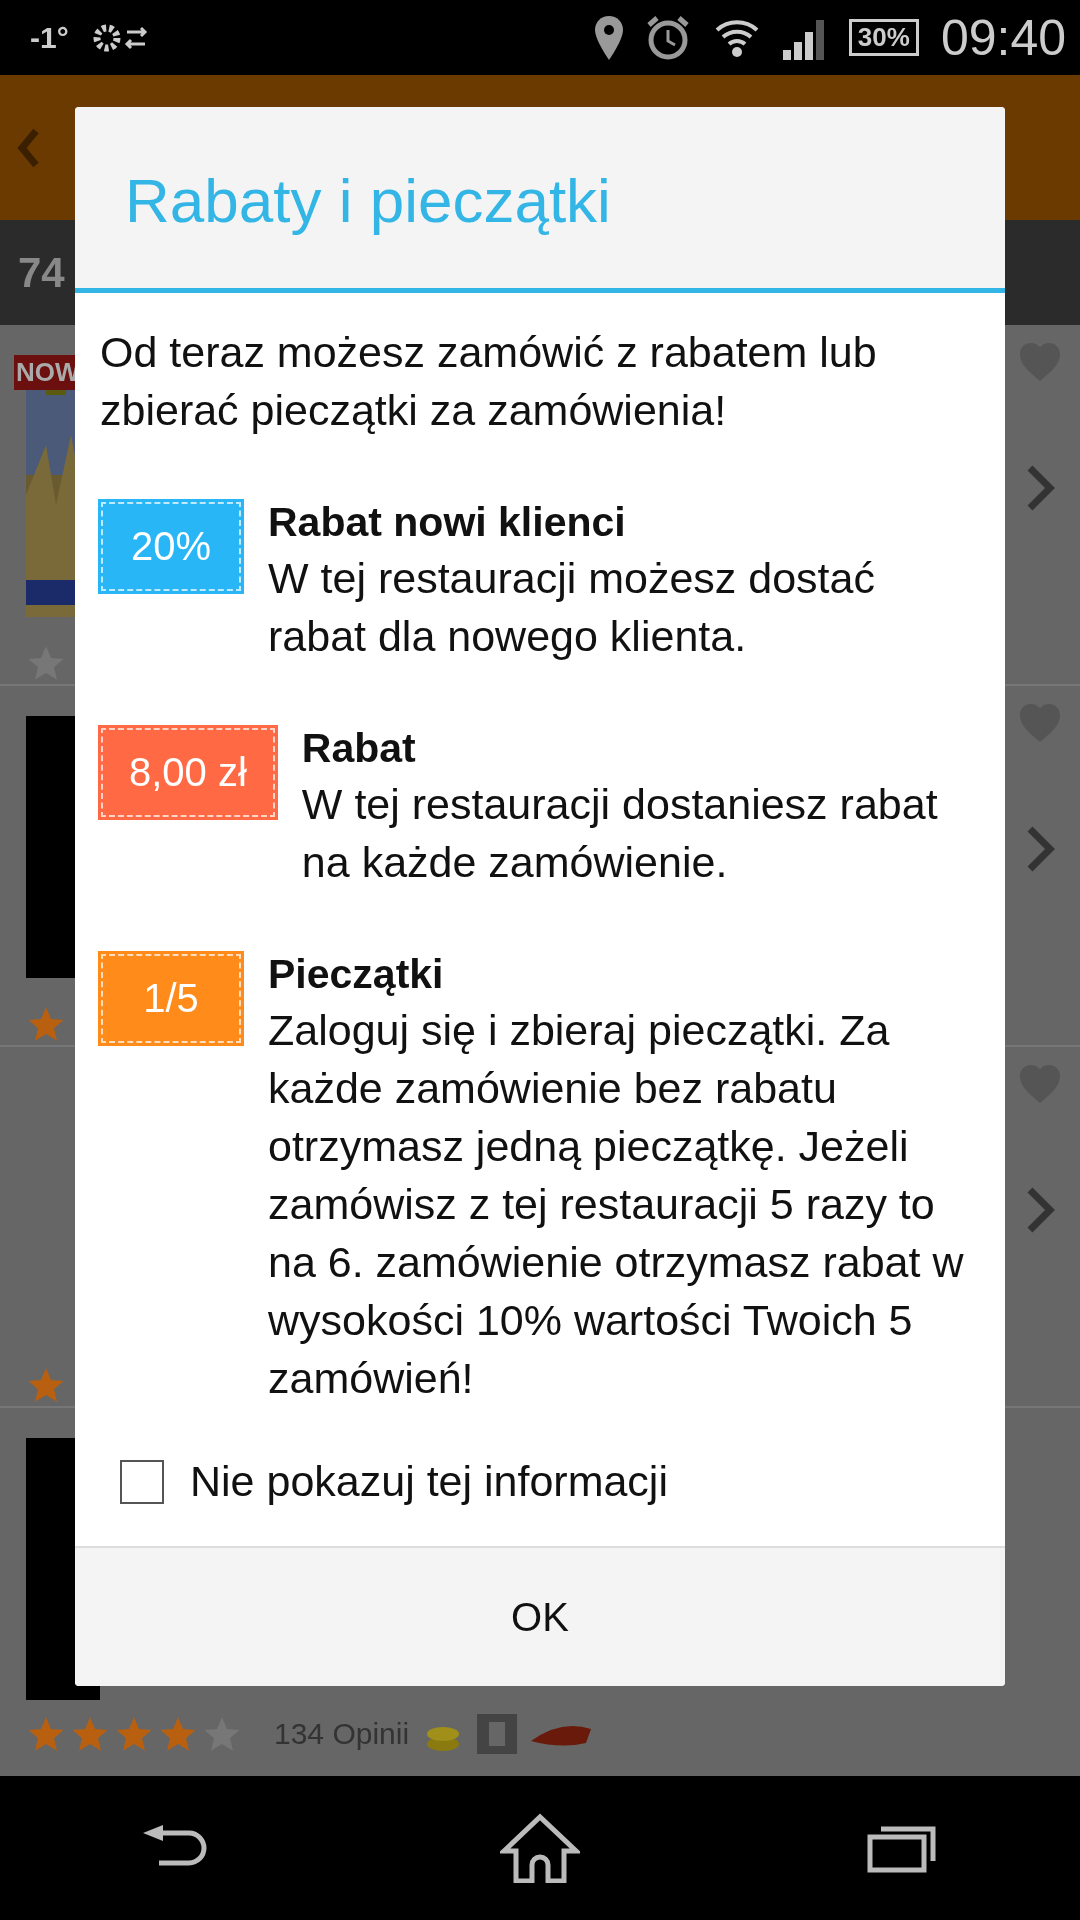  Describe the element at coordinates (540, 1848) in the screenshot. I see `home-icon` at that location.